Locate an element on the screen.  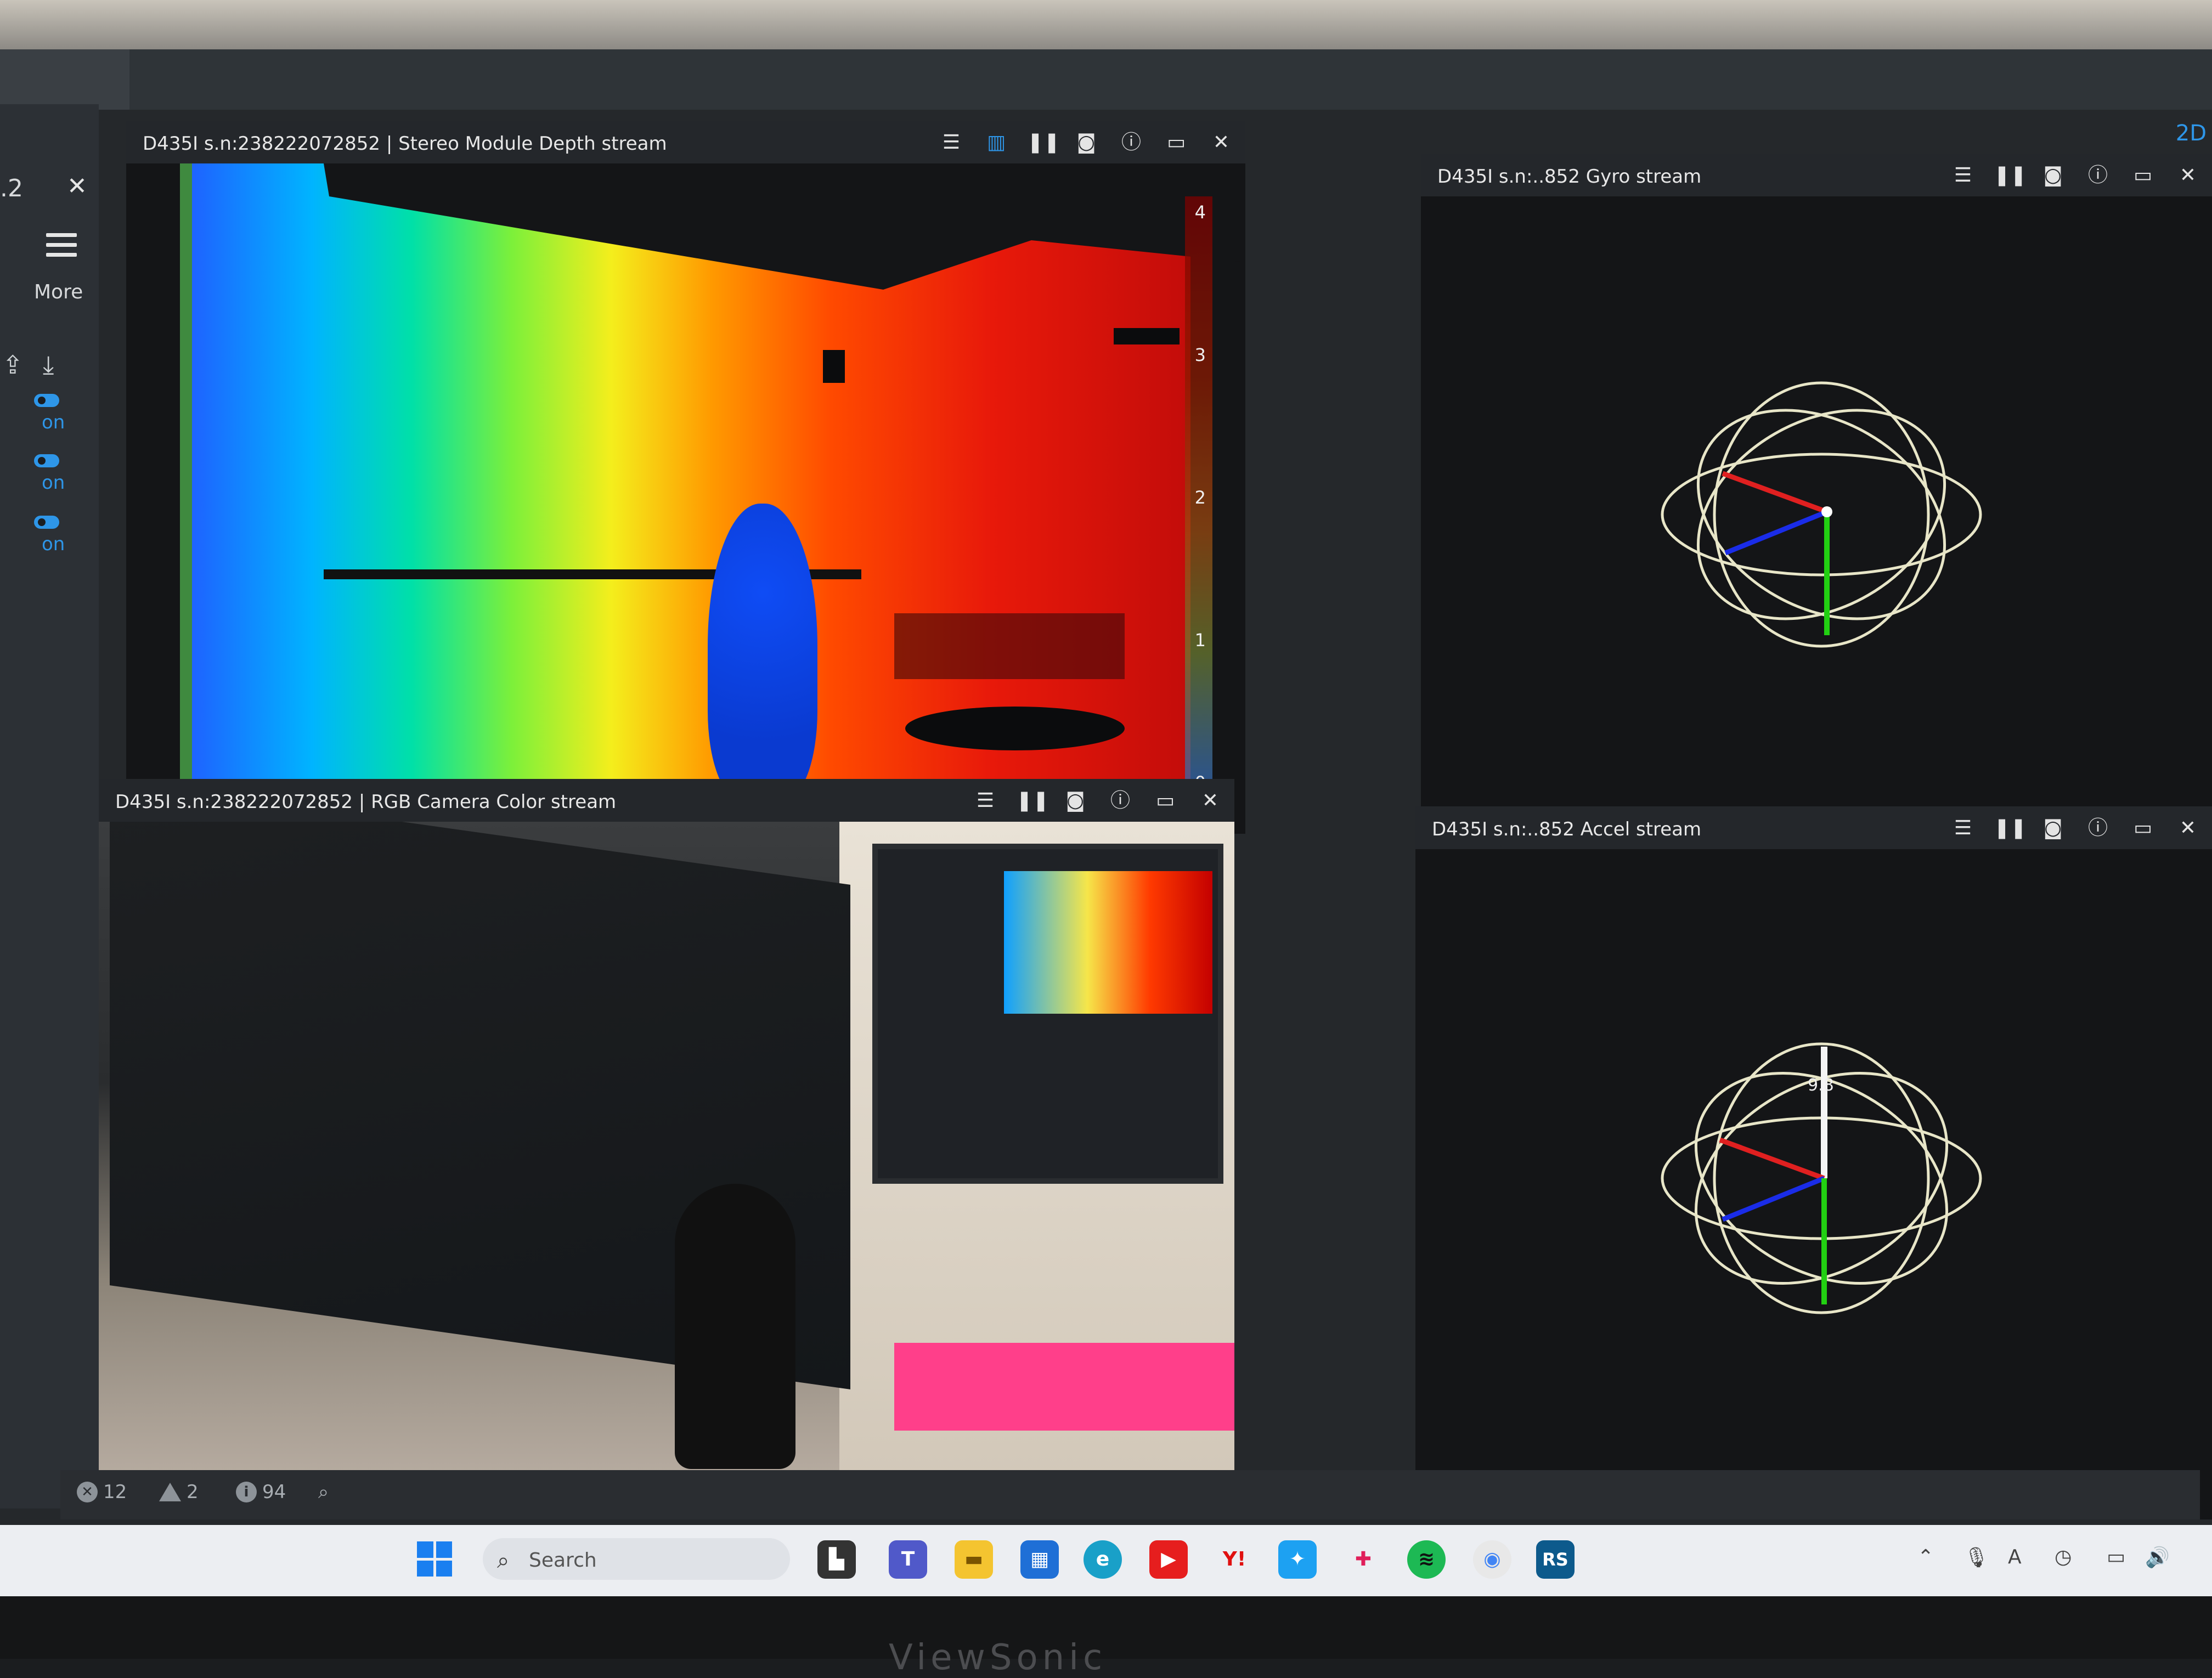
monitor-brand: ViewSonic is located at coordinates (998, 1658).